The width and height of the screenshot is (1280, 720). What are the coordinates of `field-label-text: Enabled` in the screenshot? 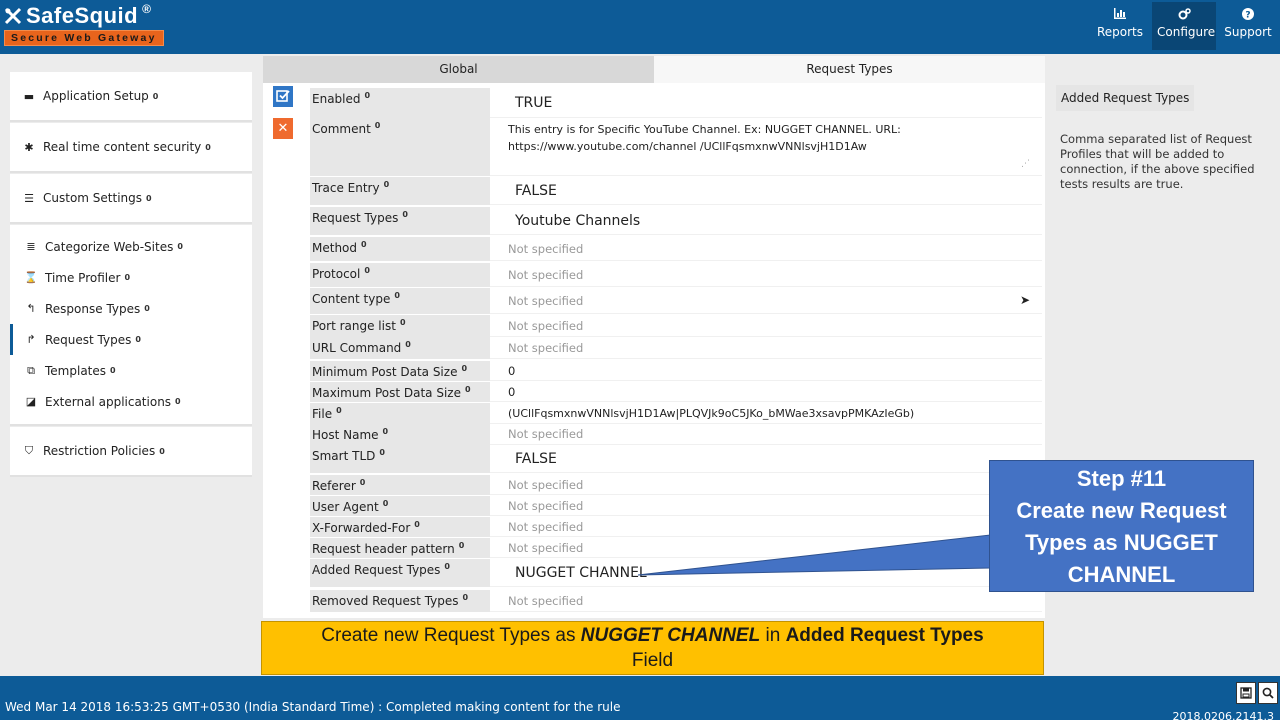 It's located at (336, 99).